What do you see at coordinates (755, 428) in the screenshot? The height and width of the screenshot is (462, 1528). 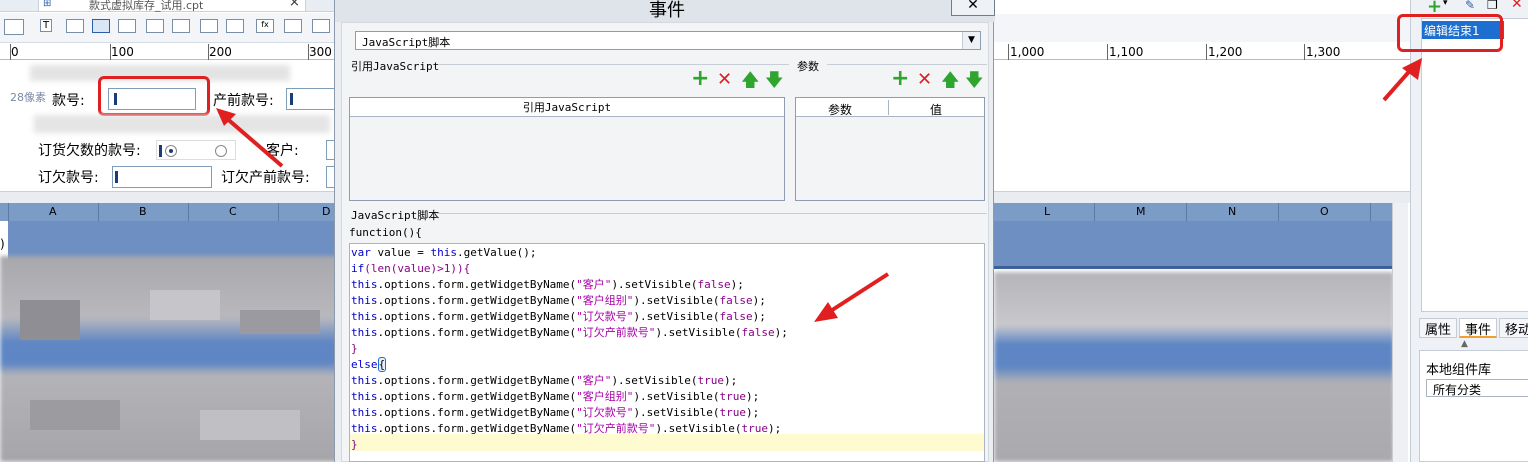 I see `code-token: true` at bounding box center [755, 428].